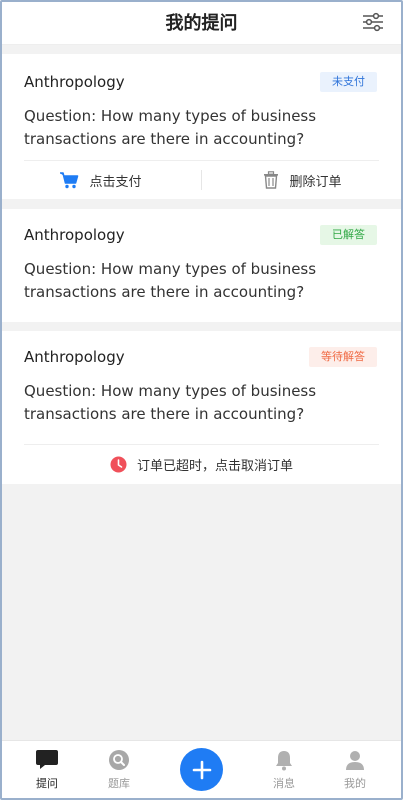  I want to click on status-badge: 未支付, so click(348, 82).